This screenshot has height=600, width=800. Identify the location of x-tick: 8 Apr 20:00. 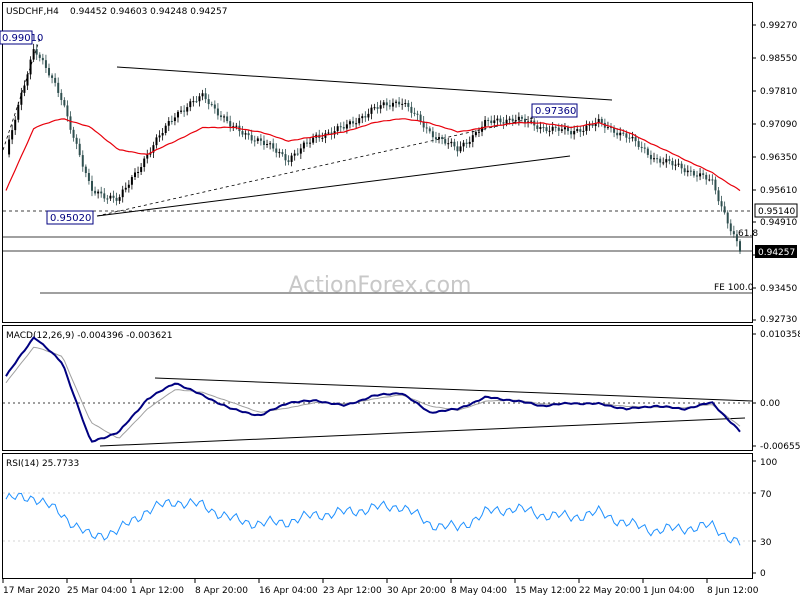
(221, 591).